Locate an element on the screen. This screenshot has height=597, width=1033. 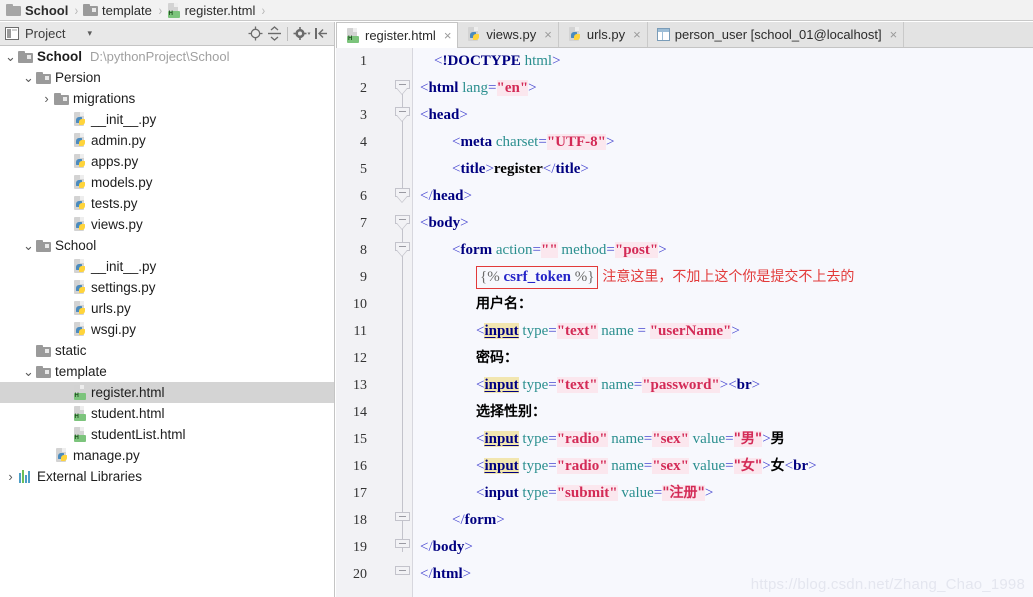
line-number: 6 is located at coordinates (363, 196).